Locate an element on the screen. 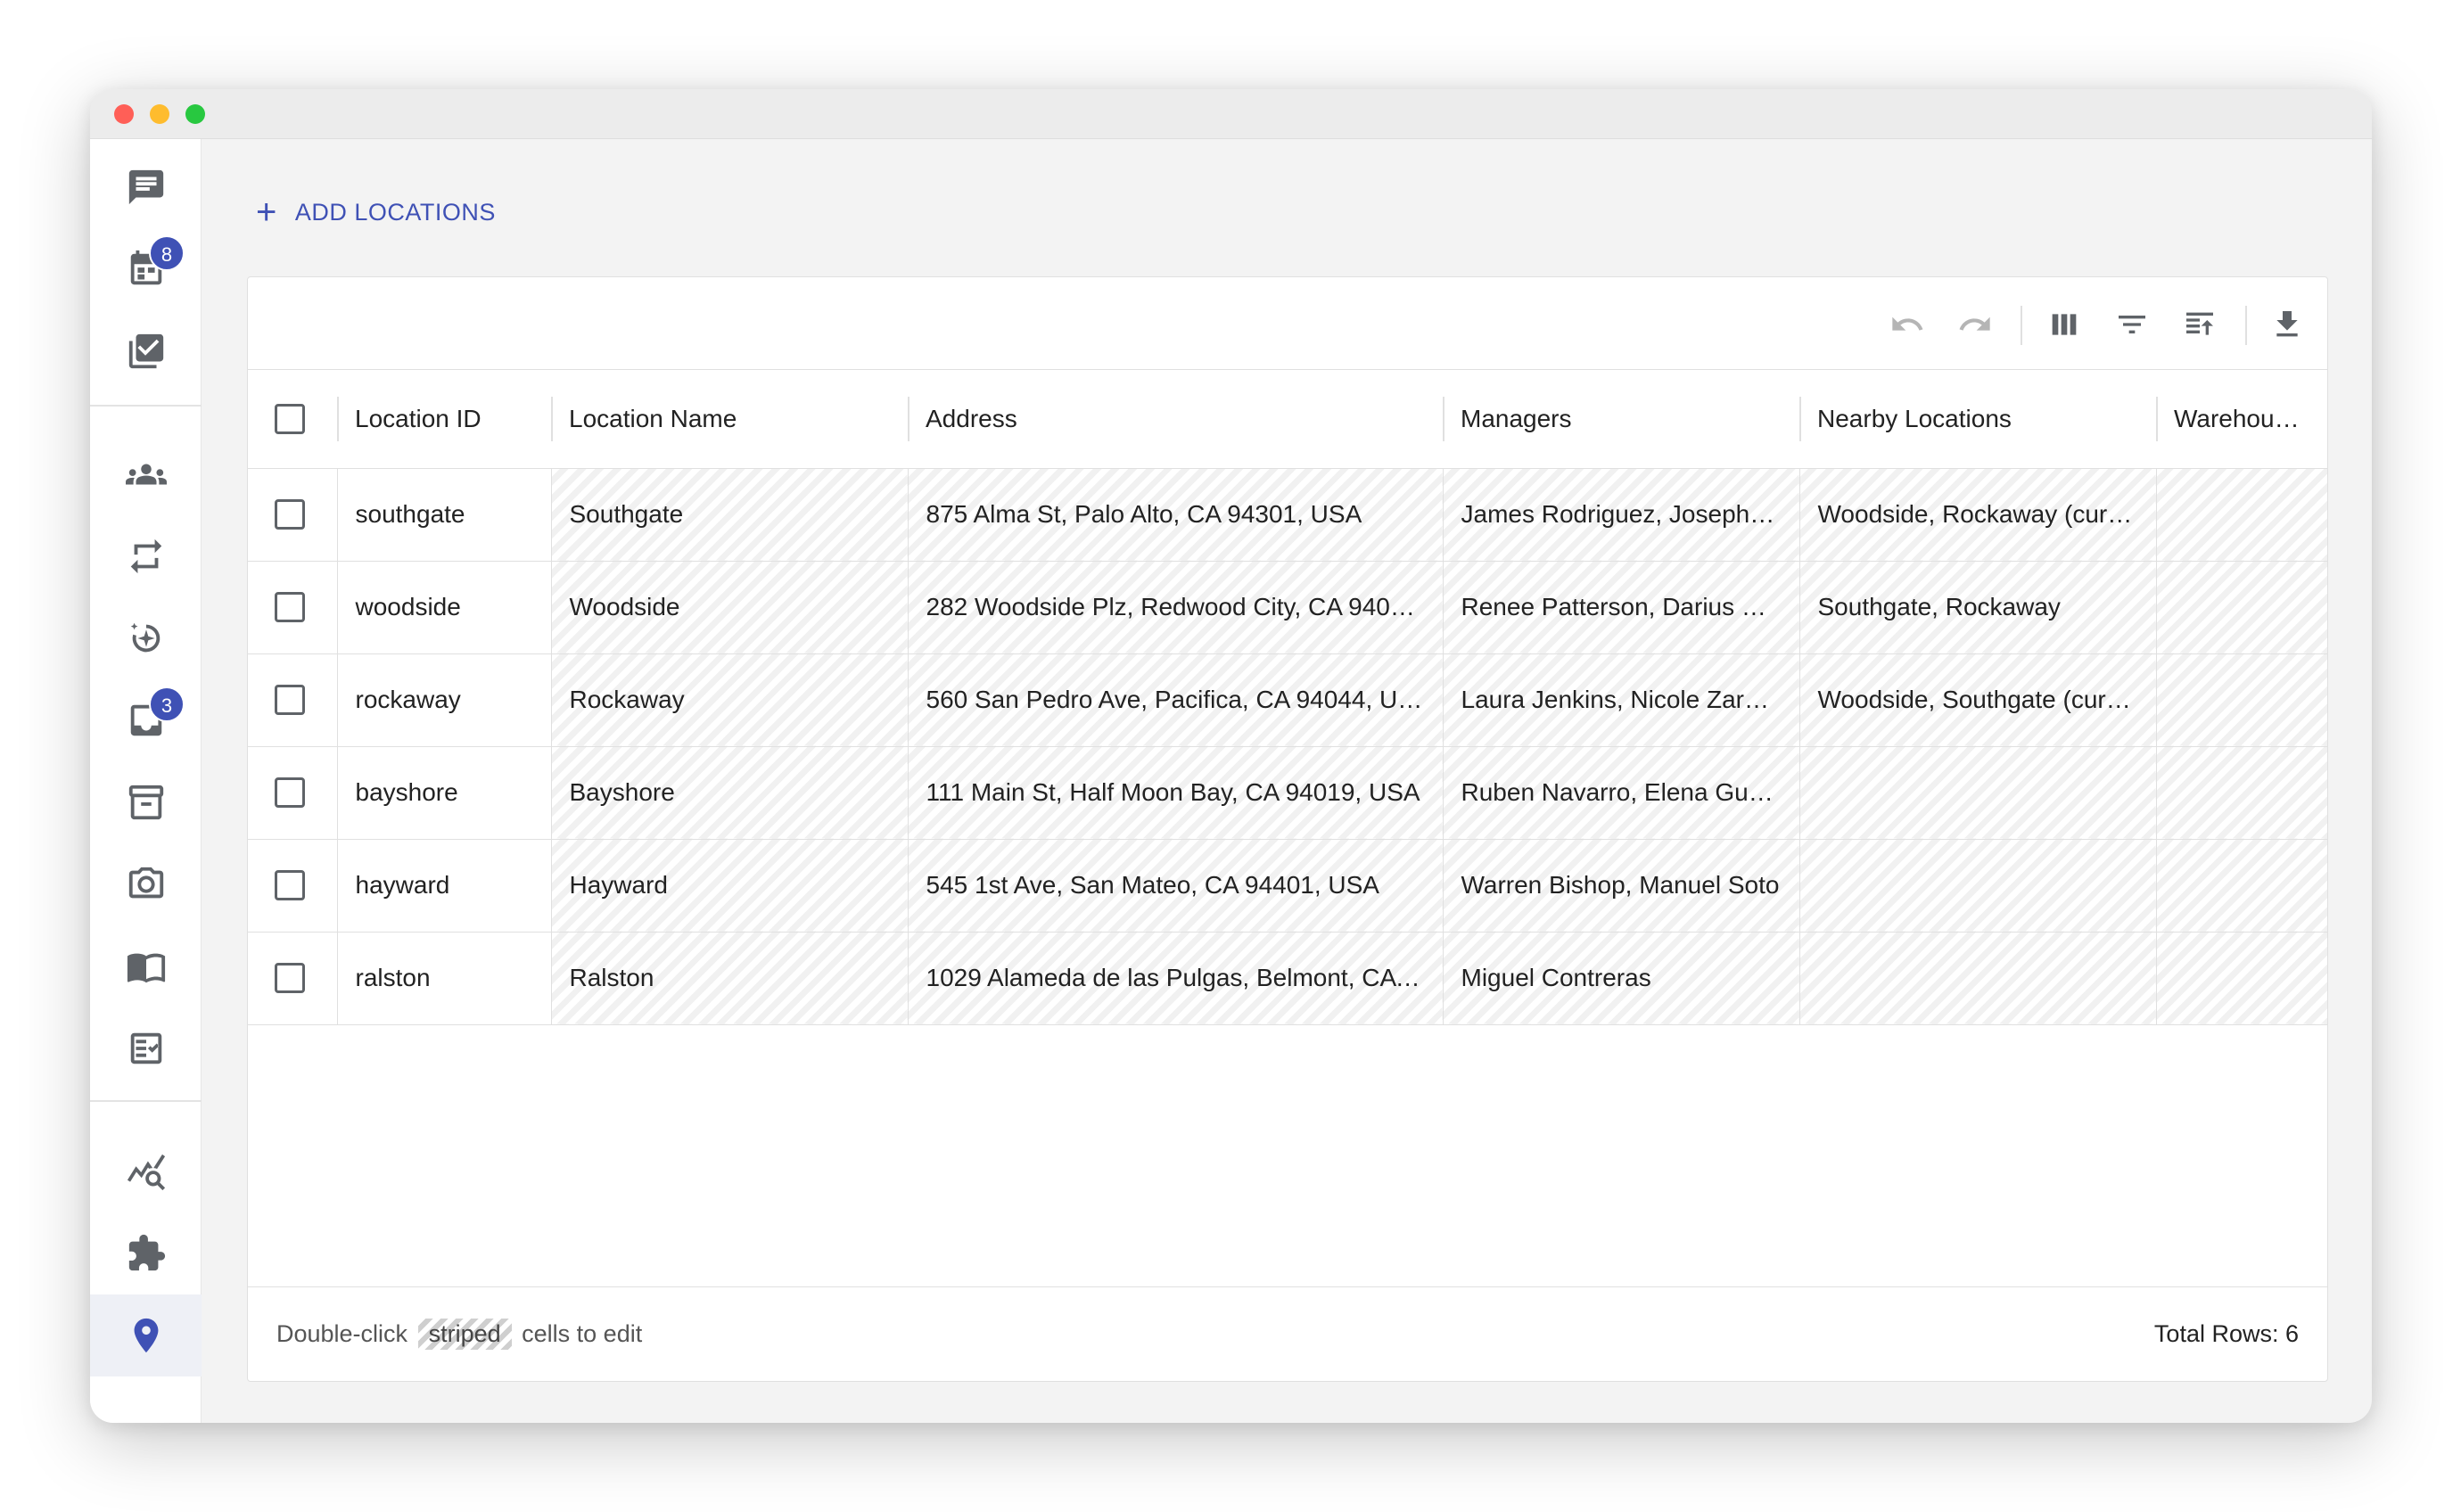  cell-address: 545 1st Ave, San Mateo, CA 94401, USA is located at coordinates (1175, 886).